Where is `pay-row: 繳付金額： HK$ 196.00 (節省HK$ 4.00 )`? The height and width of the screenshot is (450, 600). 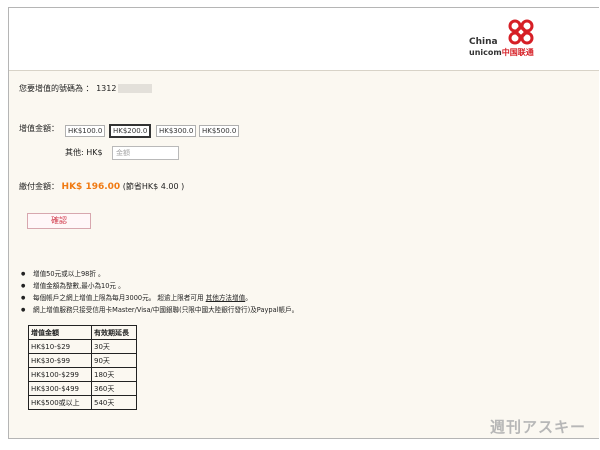 pay-row: 繳付金額： HK$ 196.00 (節省HK$ 4.00 ) is located at coordinates (101, 187).